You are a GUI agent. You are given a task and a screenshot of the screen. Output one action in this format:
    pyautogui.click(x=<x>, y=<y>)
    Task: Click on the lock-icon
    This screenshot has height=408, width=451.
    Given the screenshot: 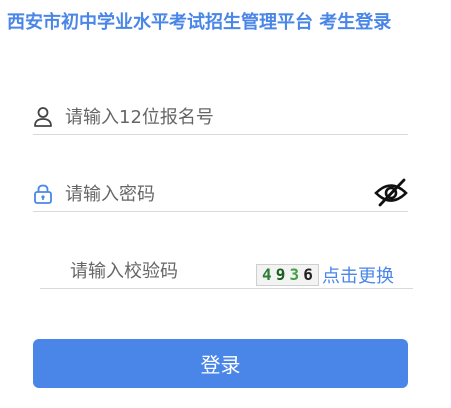 What is the action you would take?
    pyautogui.click(x=43, y=194)
    